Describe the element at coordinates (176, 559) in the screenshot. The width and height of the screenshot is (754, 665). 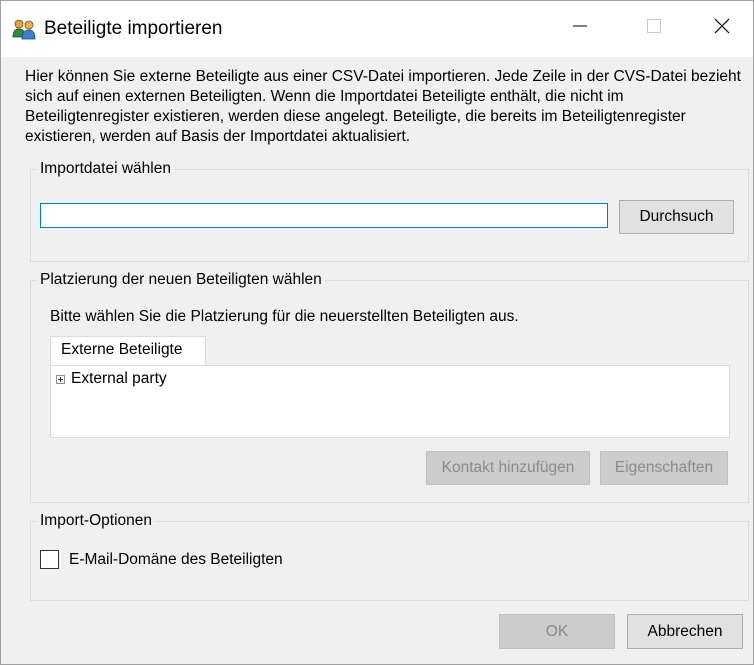
I see `email-domain-label: E-Mail-Domäne des Beteiligten` at that location.